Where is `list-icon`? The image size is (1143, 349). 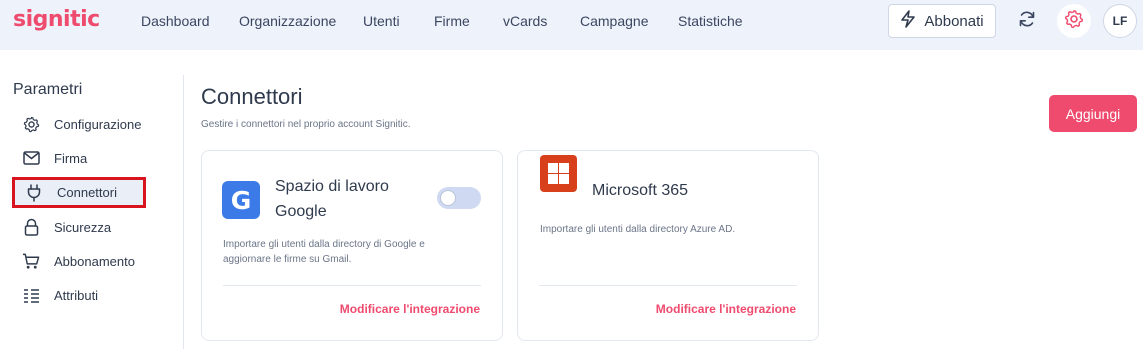
list-icon is located at coordinates (31, 295).